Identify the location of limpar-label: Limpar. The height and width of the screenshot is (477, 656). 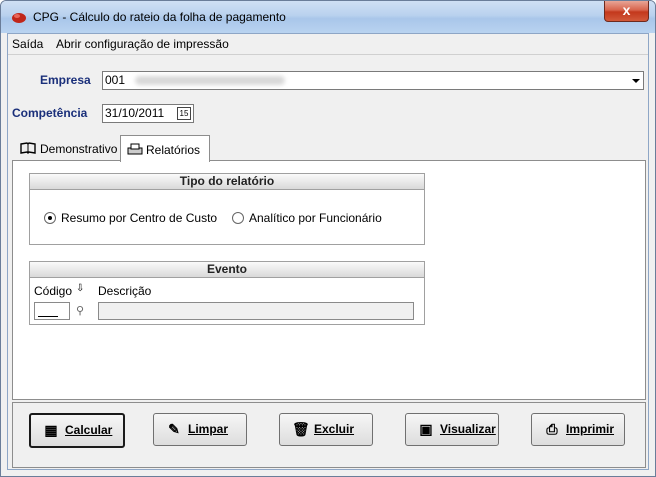
(208, 429).